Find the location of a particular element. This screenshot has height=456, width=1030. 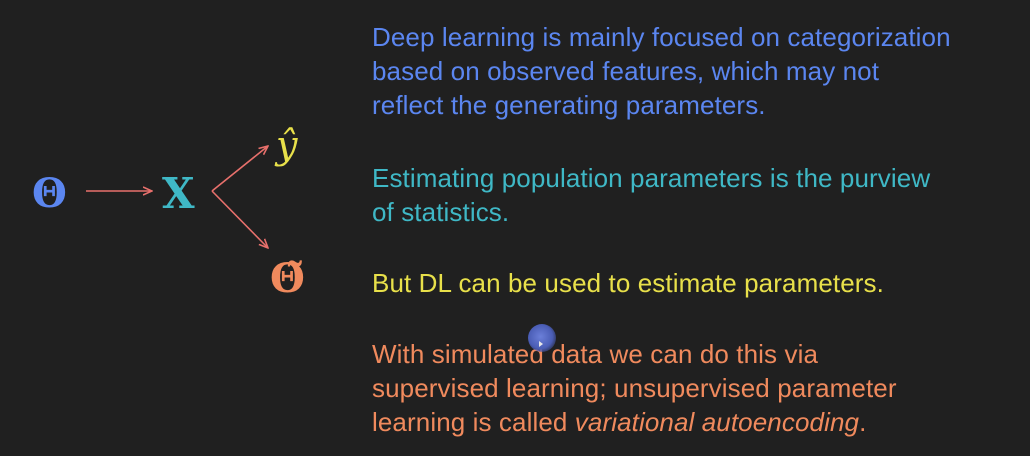

text-segment: learning is called is located at coordinates (473, 422).